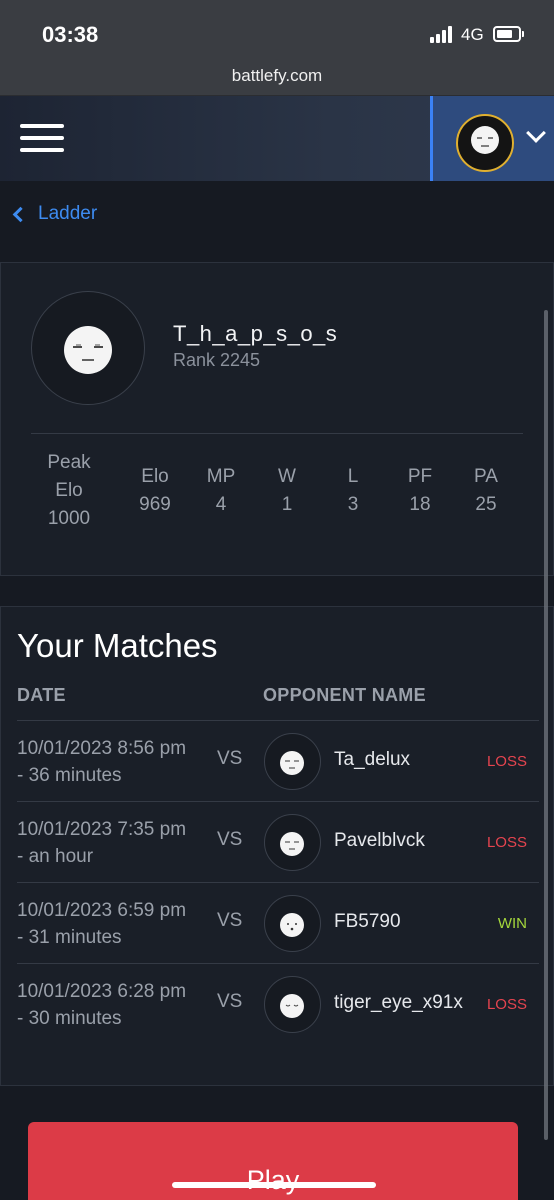 Image resolution: width=554 pixels, height=1200 pixels. Describe the element at coordinates (102, 762) in the screenshot. I see `match-date: 10/01/2023 8:56 pm - 36 minutes` at that location.